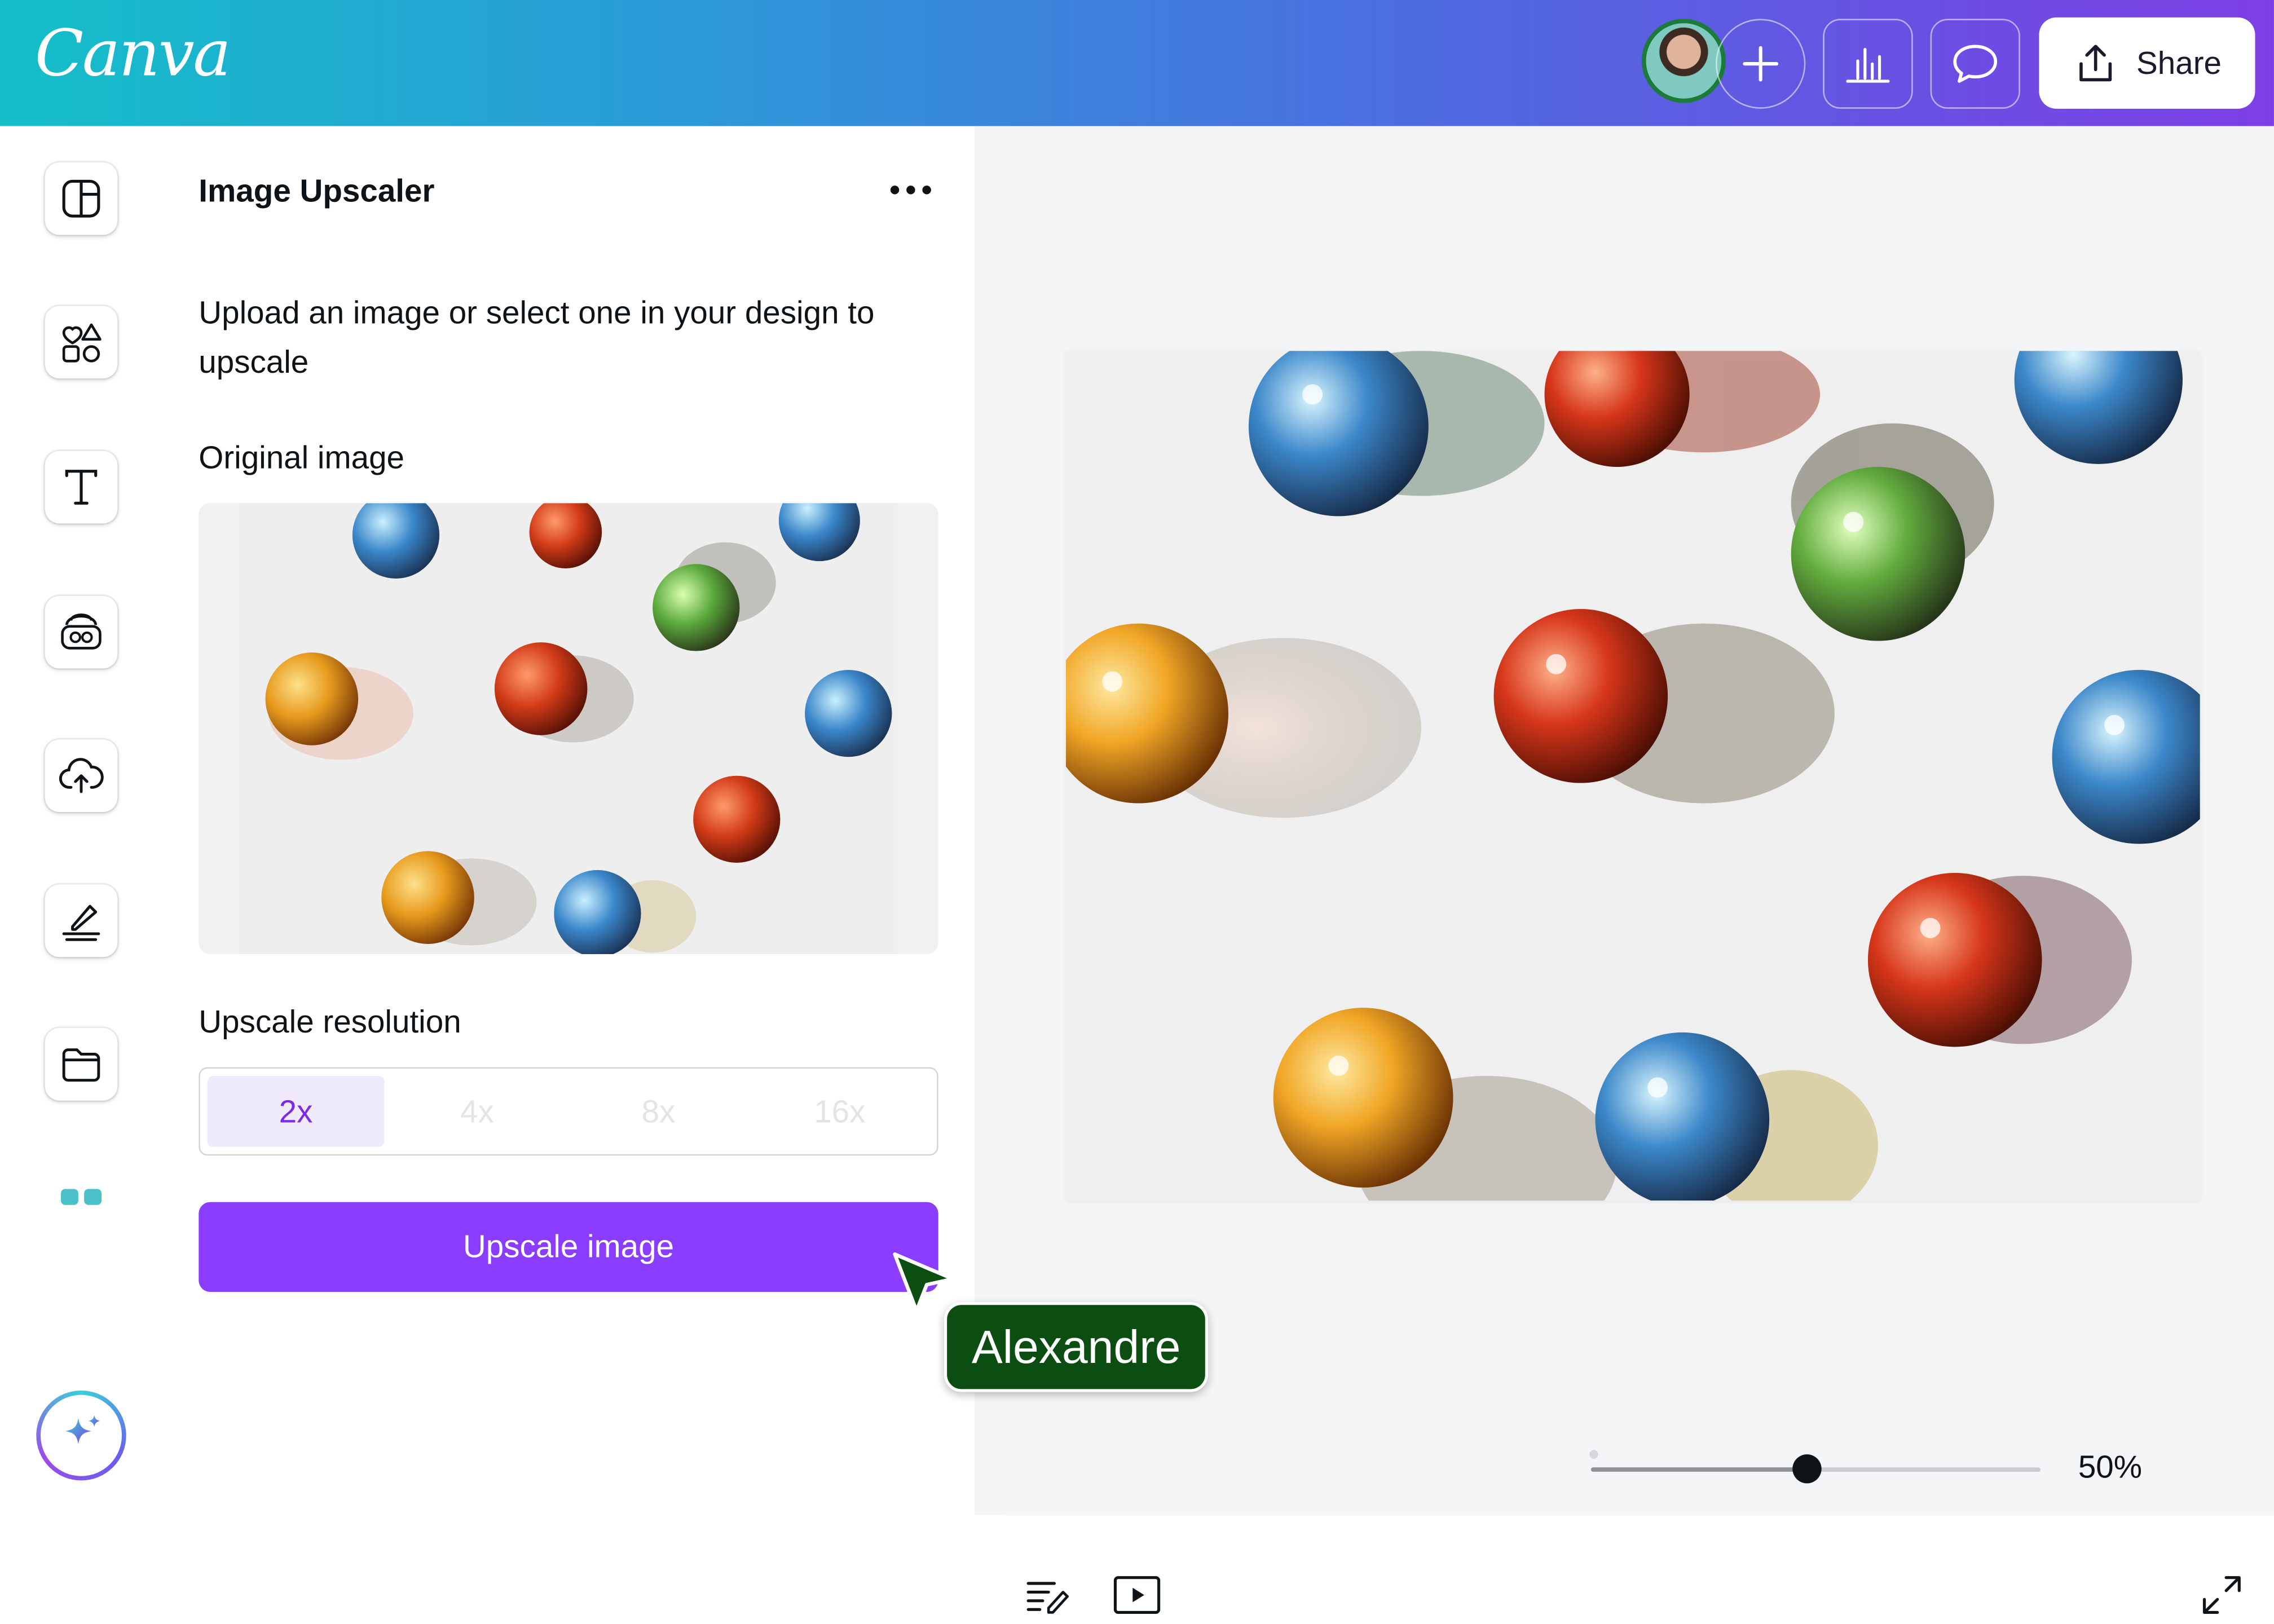  Describe the element at coordinates (2110, 1467) in the screenshot. I see `zoom-level-label: 50%` at that location.